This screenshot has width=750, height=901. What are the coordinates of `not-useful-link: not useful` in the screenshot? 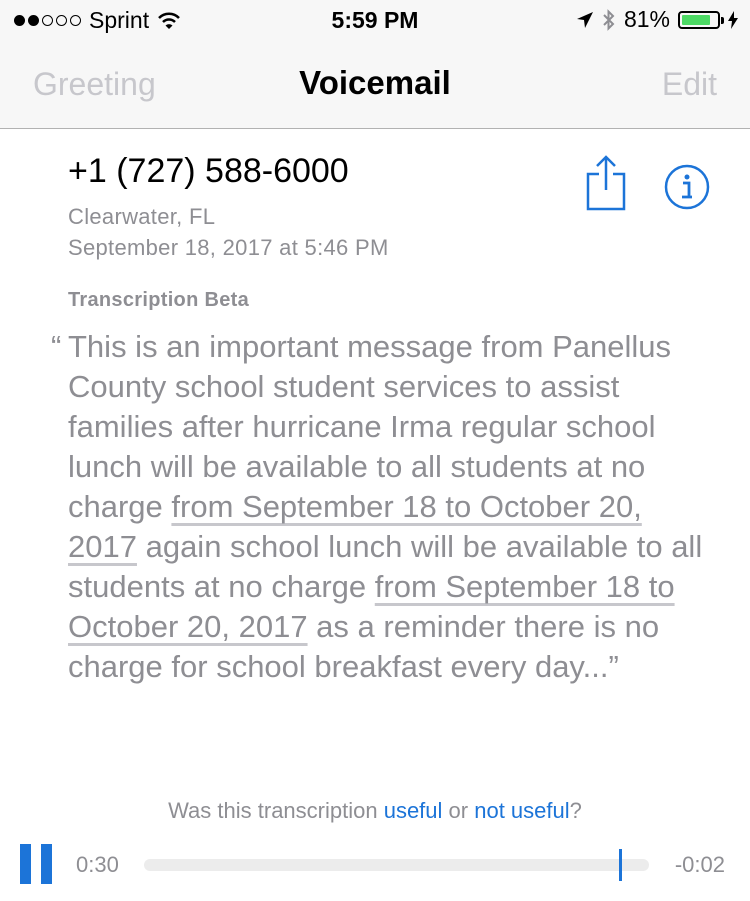 It's located at (521, 810).